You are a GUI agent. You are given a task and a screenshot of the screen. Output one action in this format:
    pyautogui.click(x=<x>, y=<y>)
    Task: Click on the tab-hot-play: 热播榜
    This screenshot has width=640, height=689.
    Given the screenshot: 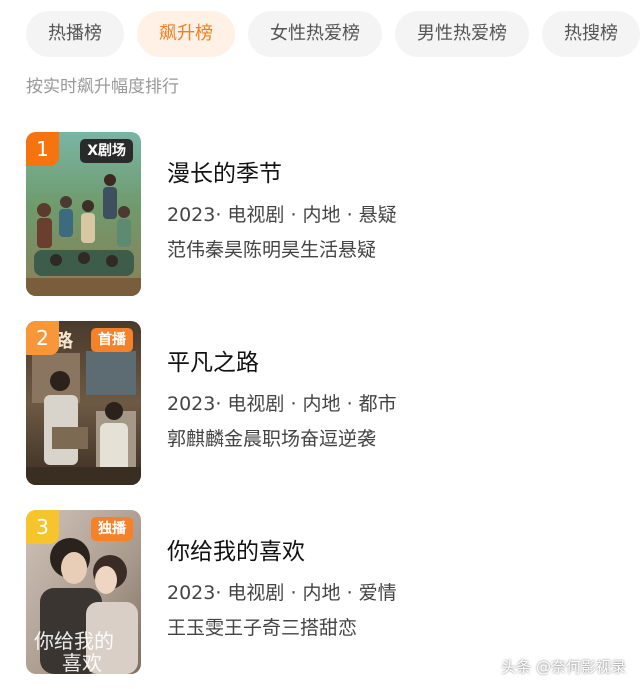 What is the action you would take?
    pyautogui.click(x=75, y=34)
    